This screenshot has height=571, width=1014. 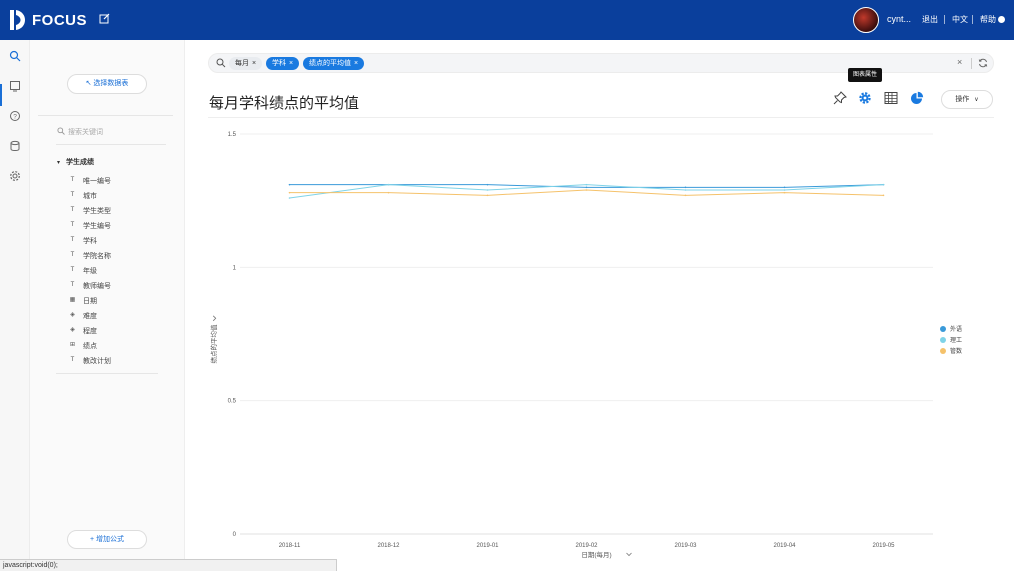 What do you see at coordinates (107, 539) in the screenshot?
I see `add-formula-button: + 增加公式` at bounding box center [107, 539].